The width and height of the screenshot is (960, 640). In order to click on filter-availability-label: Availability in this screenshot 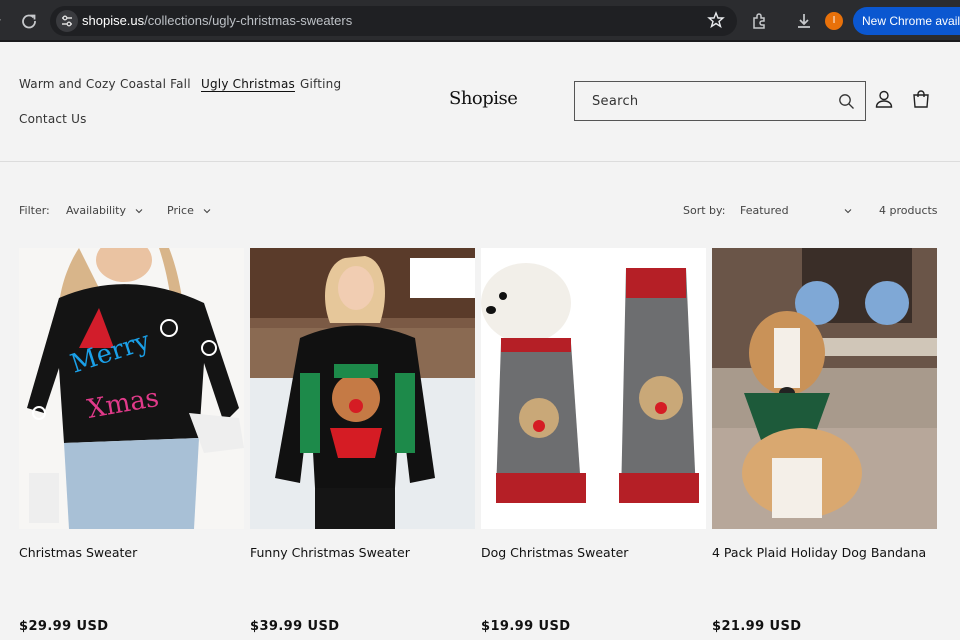, I will do `click(96, 210)`.